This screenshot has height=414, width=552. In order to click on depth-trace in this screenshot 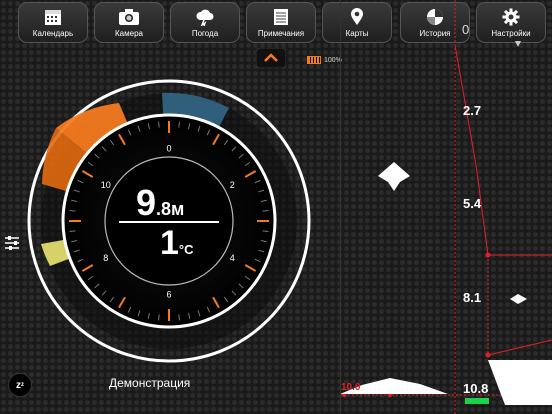, I will do `click(503, 150)`.